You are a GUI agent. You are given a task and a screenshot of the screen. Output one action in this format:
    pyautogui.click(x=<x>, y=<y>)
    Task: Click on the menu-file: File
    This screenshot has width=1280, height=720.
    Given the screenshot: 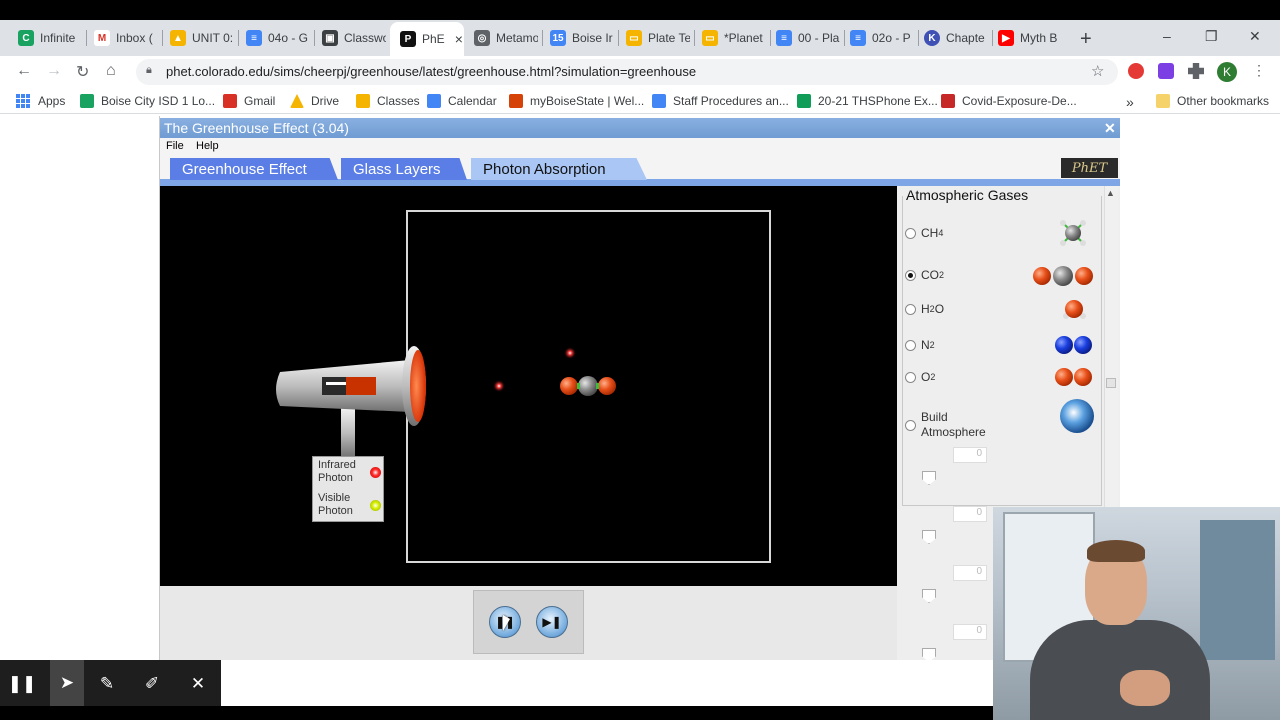 What is the action you would take?
    pyautogui.click(x=175, y=146)
    